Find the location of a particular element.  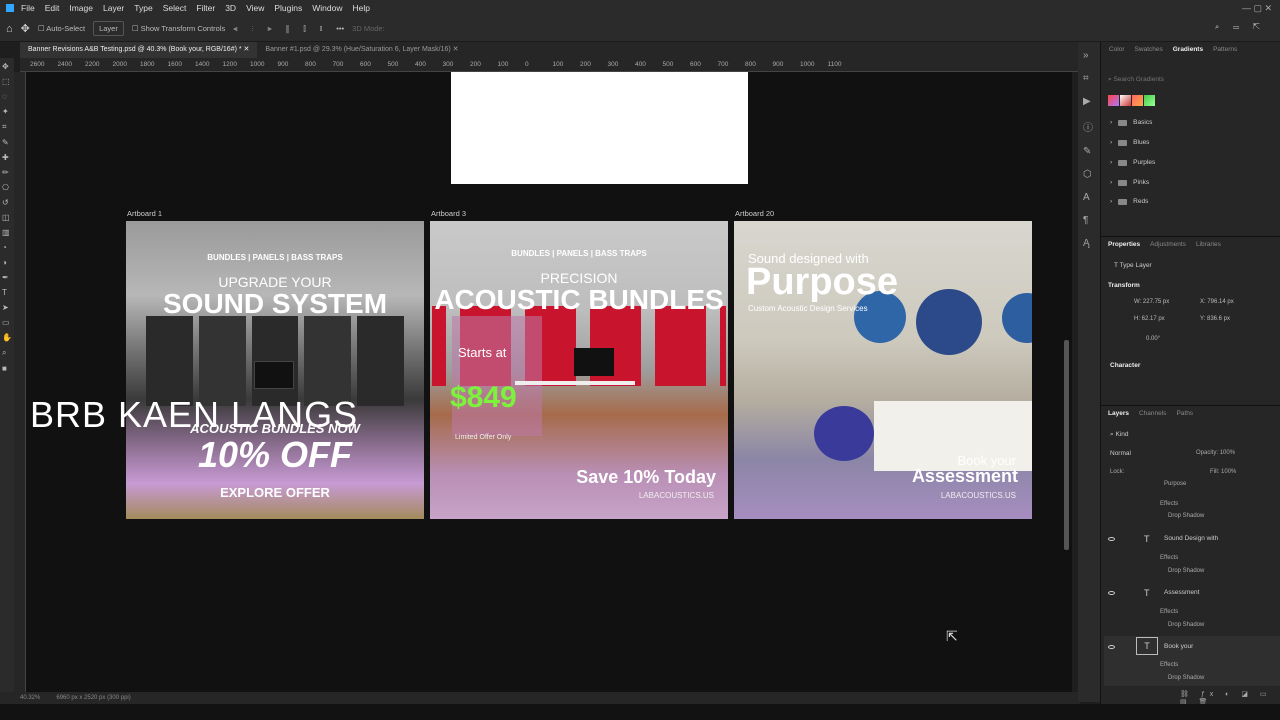

menu-select: Select is located at coordinates (175, 8).